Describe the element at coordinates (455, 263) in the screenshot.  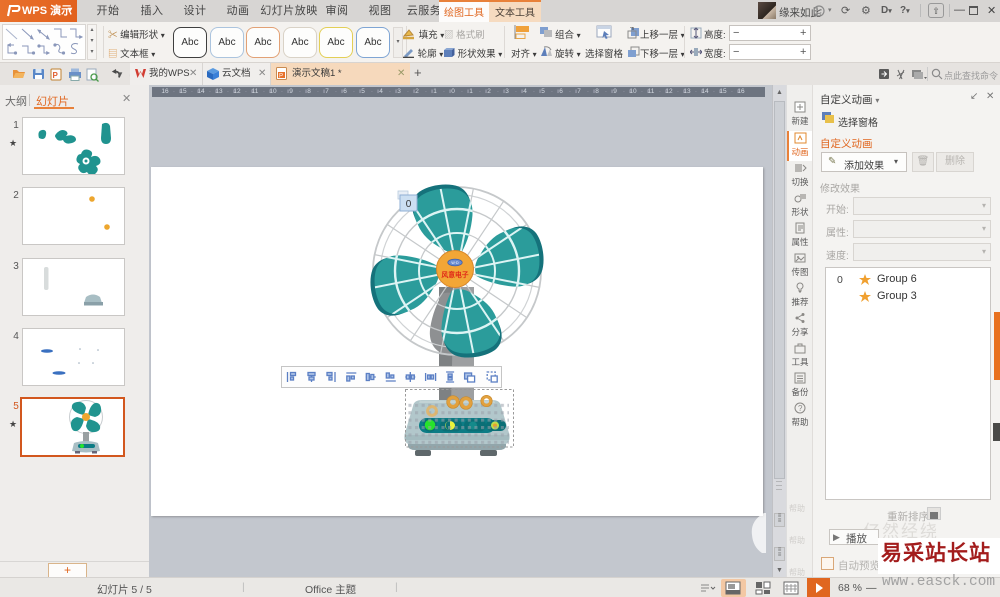
I see `svg-text: W·D` at that location.